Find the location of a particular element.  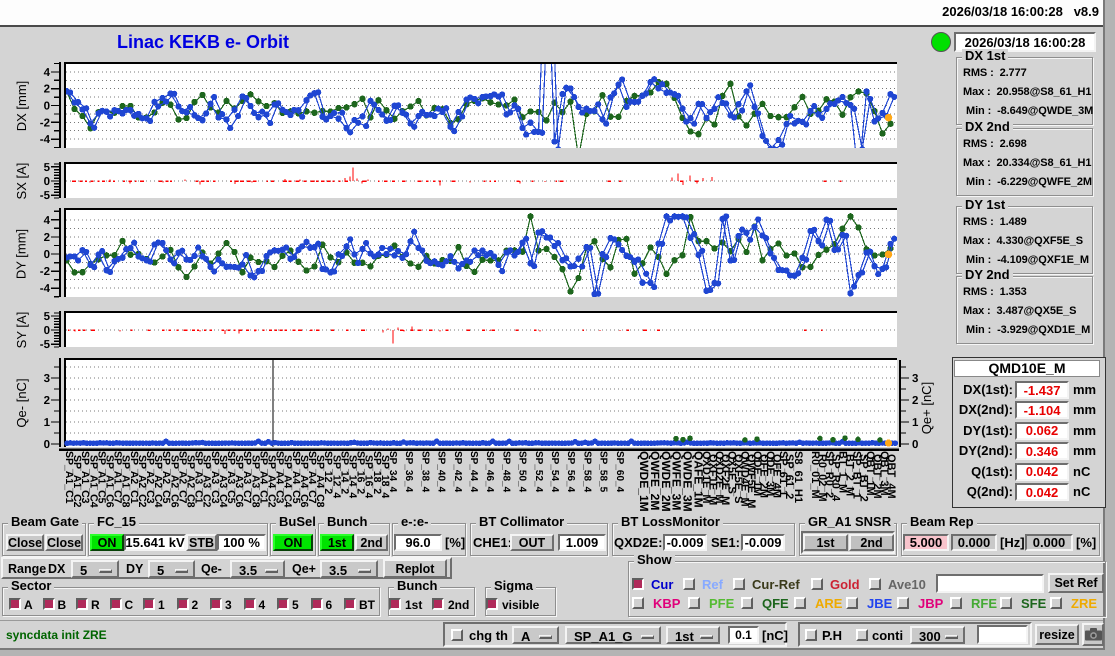

svg-text: SP_46_4 is located at coordinates (489, 472).